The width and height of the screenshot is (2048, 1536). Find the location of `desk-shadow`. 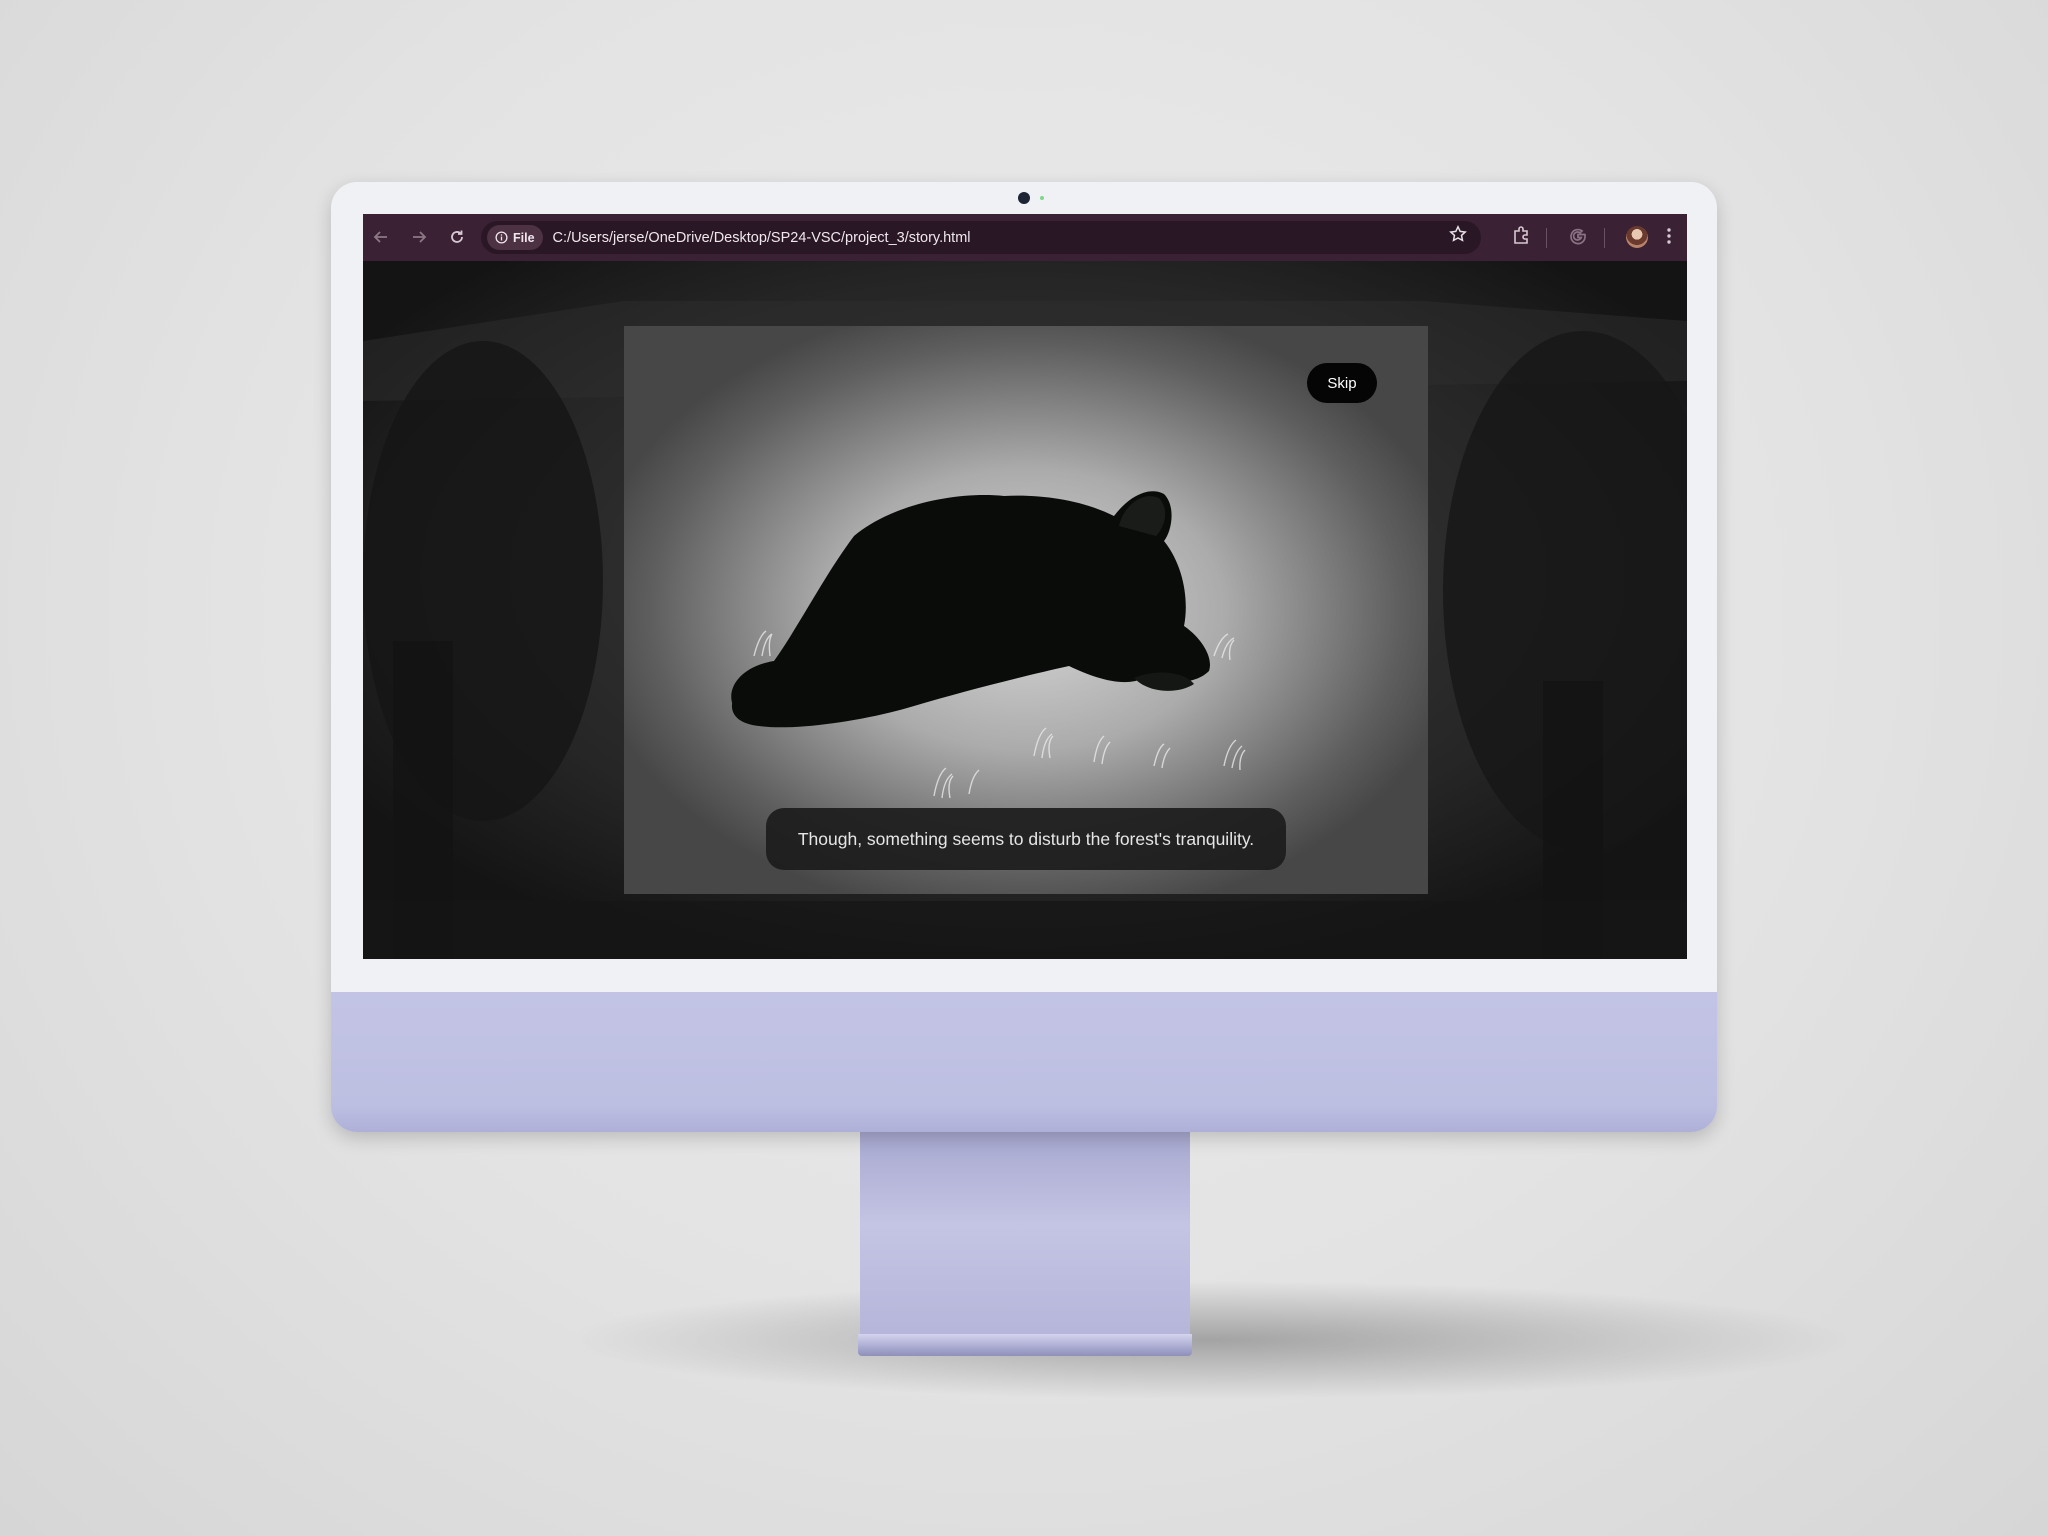

desk-shadow is located at coordinates (1210, 1340).